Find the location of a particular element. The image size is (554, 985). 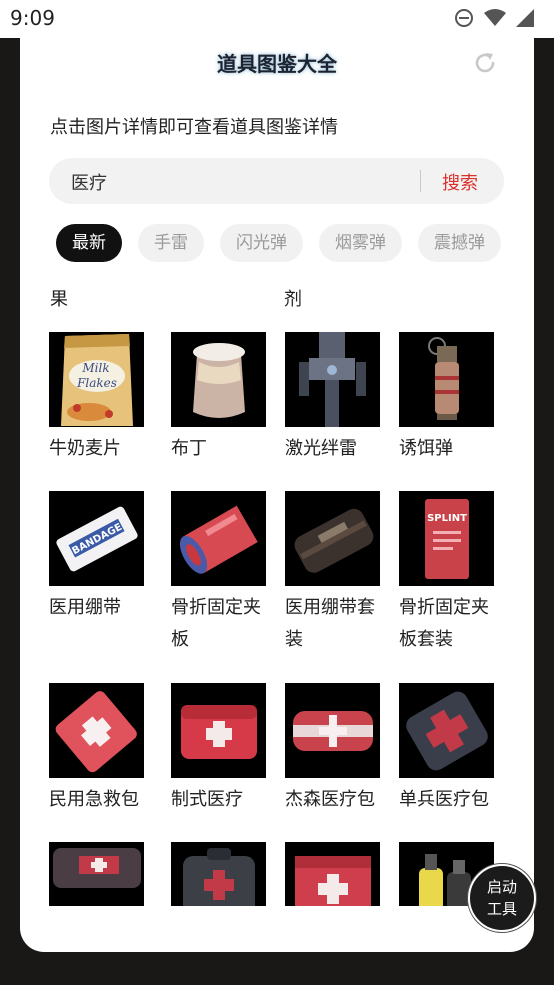

item-card: 诱饵弹 is located at coordinates (449, 398).